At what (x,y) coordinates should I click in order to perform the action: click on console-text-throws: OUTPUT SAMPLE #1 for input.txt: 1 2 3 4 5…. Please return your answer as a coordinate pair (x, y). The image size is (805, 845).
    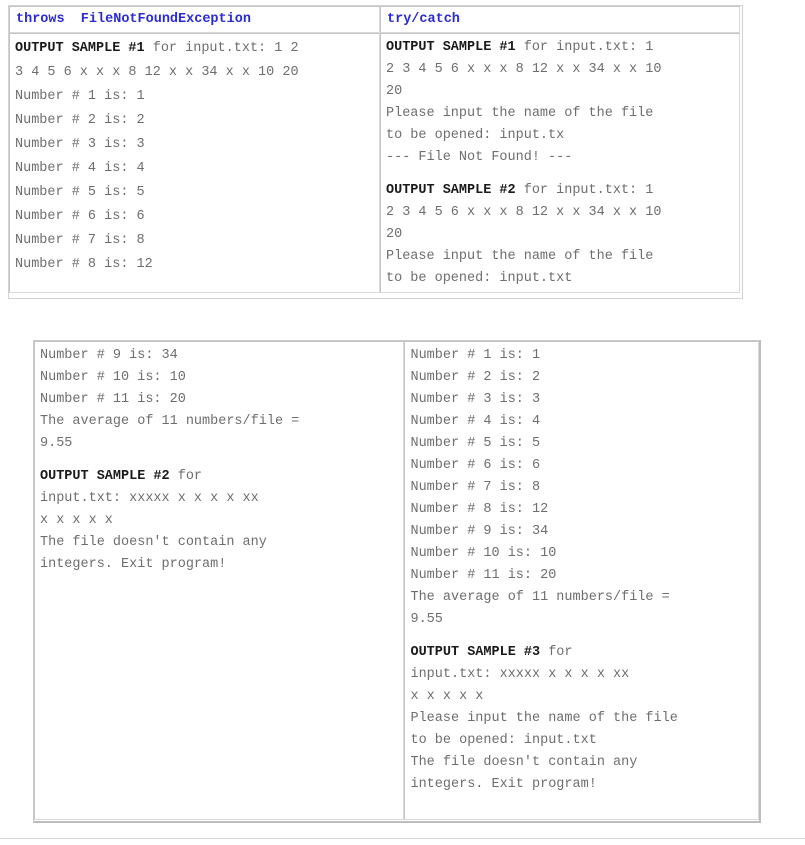
    Looking at the image, I should click on (195, 157).